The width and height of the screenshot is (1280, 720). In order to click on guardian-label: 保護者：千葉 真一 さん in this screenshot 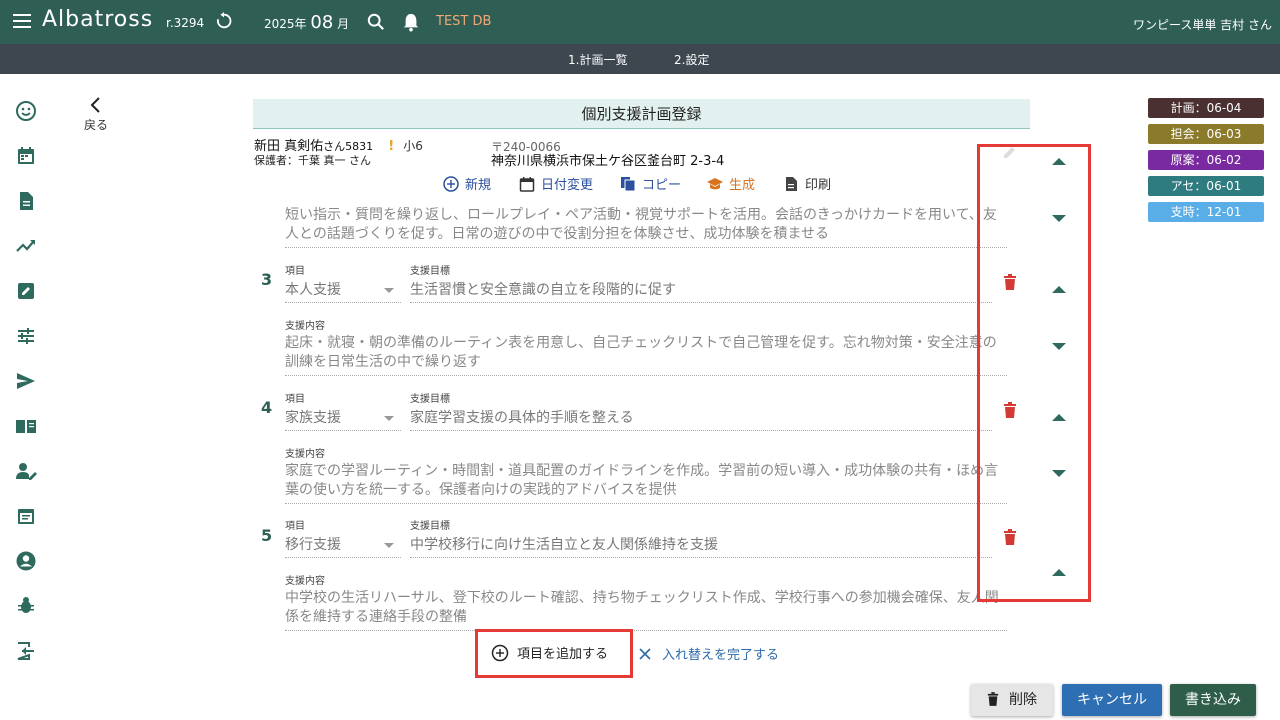, I will do `click(312, 160)`.